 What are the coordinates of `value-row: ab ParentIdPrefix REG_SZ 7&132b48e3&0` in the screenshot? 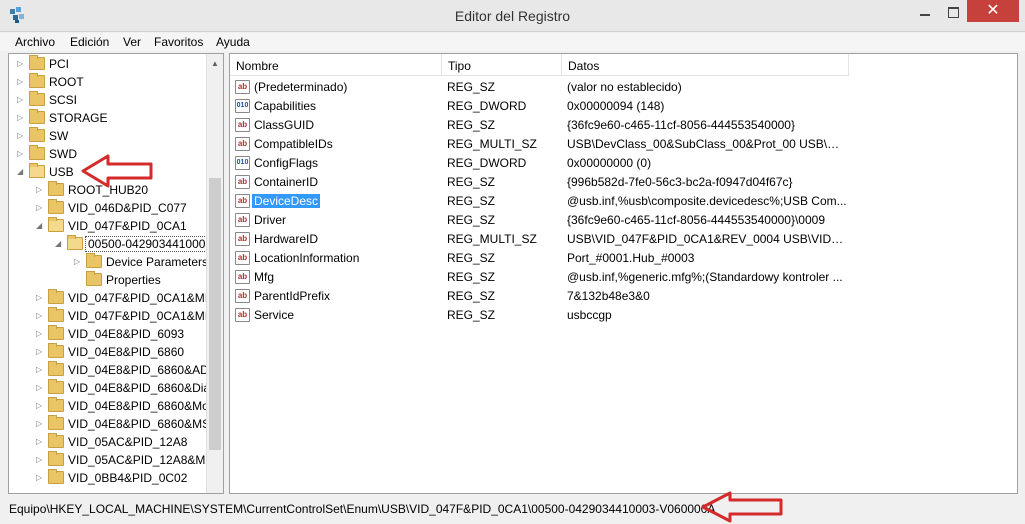 It's located at (623, 296).